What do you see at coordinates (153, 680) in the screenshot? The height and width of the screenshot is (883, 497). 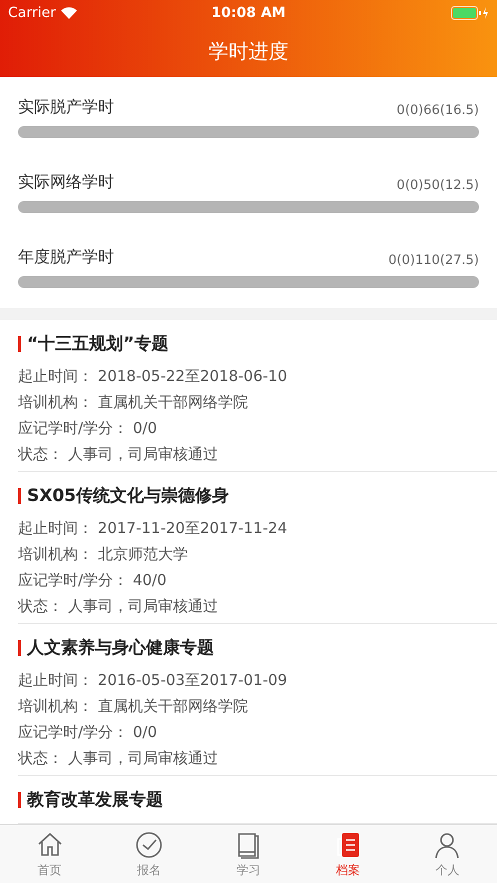 I see `course-detail: 起止时间： 2016-05-03至2017-01-09` at bounding box center [153, 680].